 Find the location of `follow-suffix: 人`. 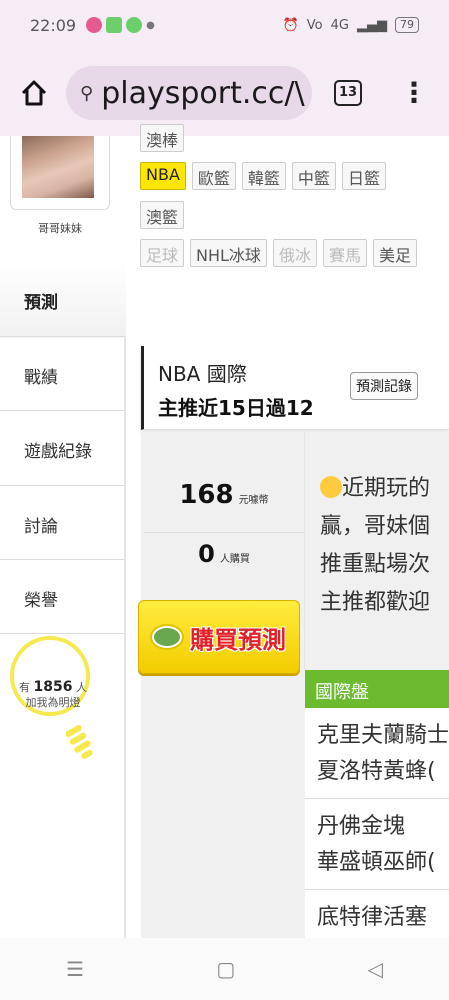

follow-suffix: 人 is located at coordinates (81, 687).